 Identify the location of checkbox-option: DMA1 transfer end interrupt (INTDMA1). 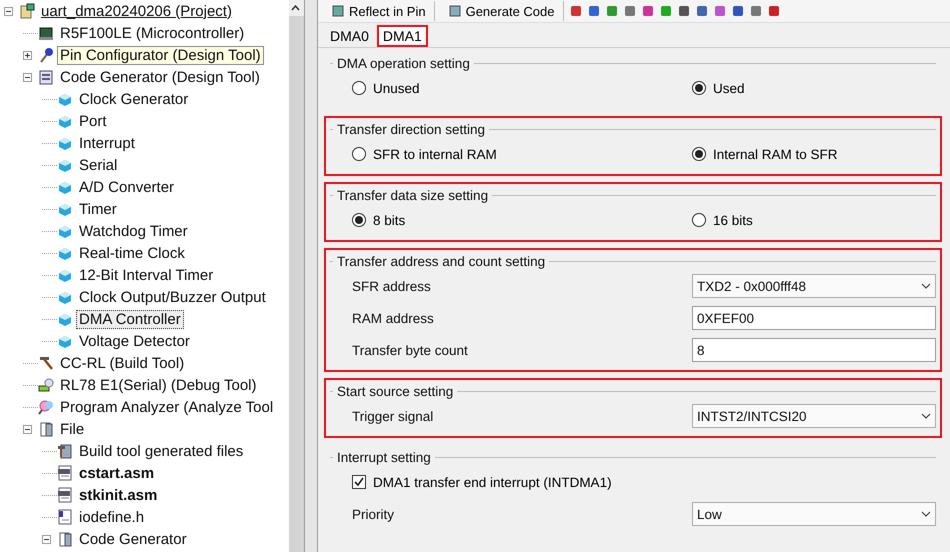
(644, 482).